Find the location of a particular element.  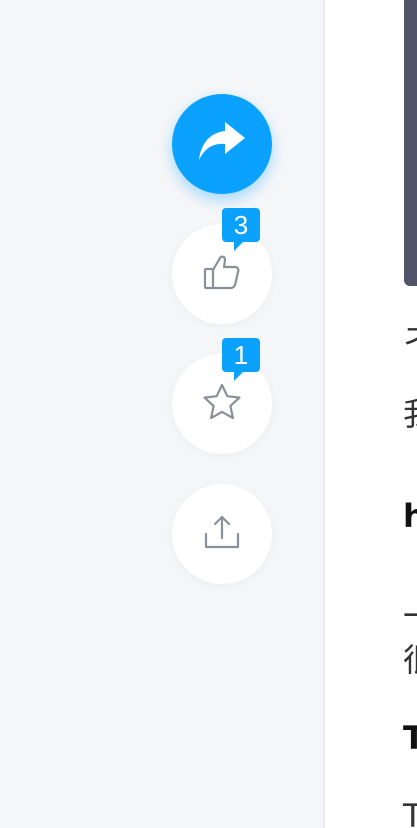

forward-arrow-icon is located at coordinates (222, 144).